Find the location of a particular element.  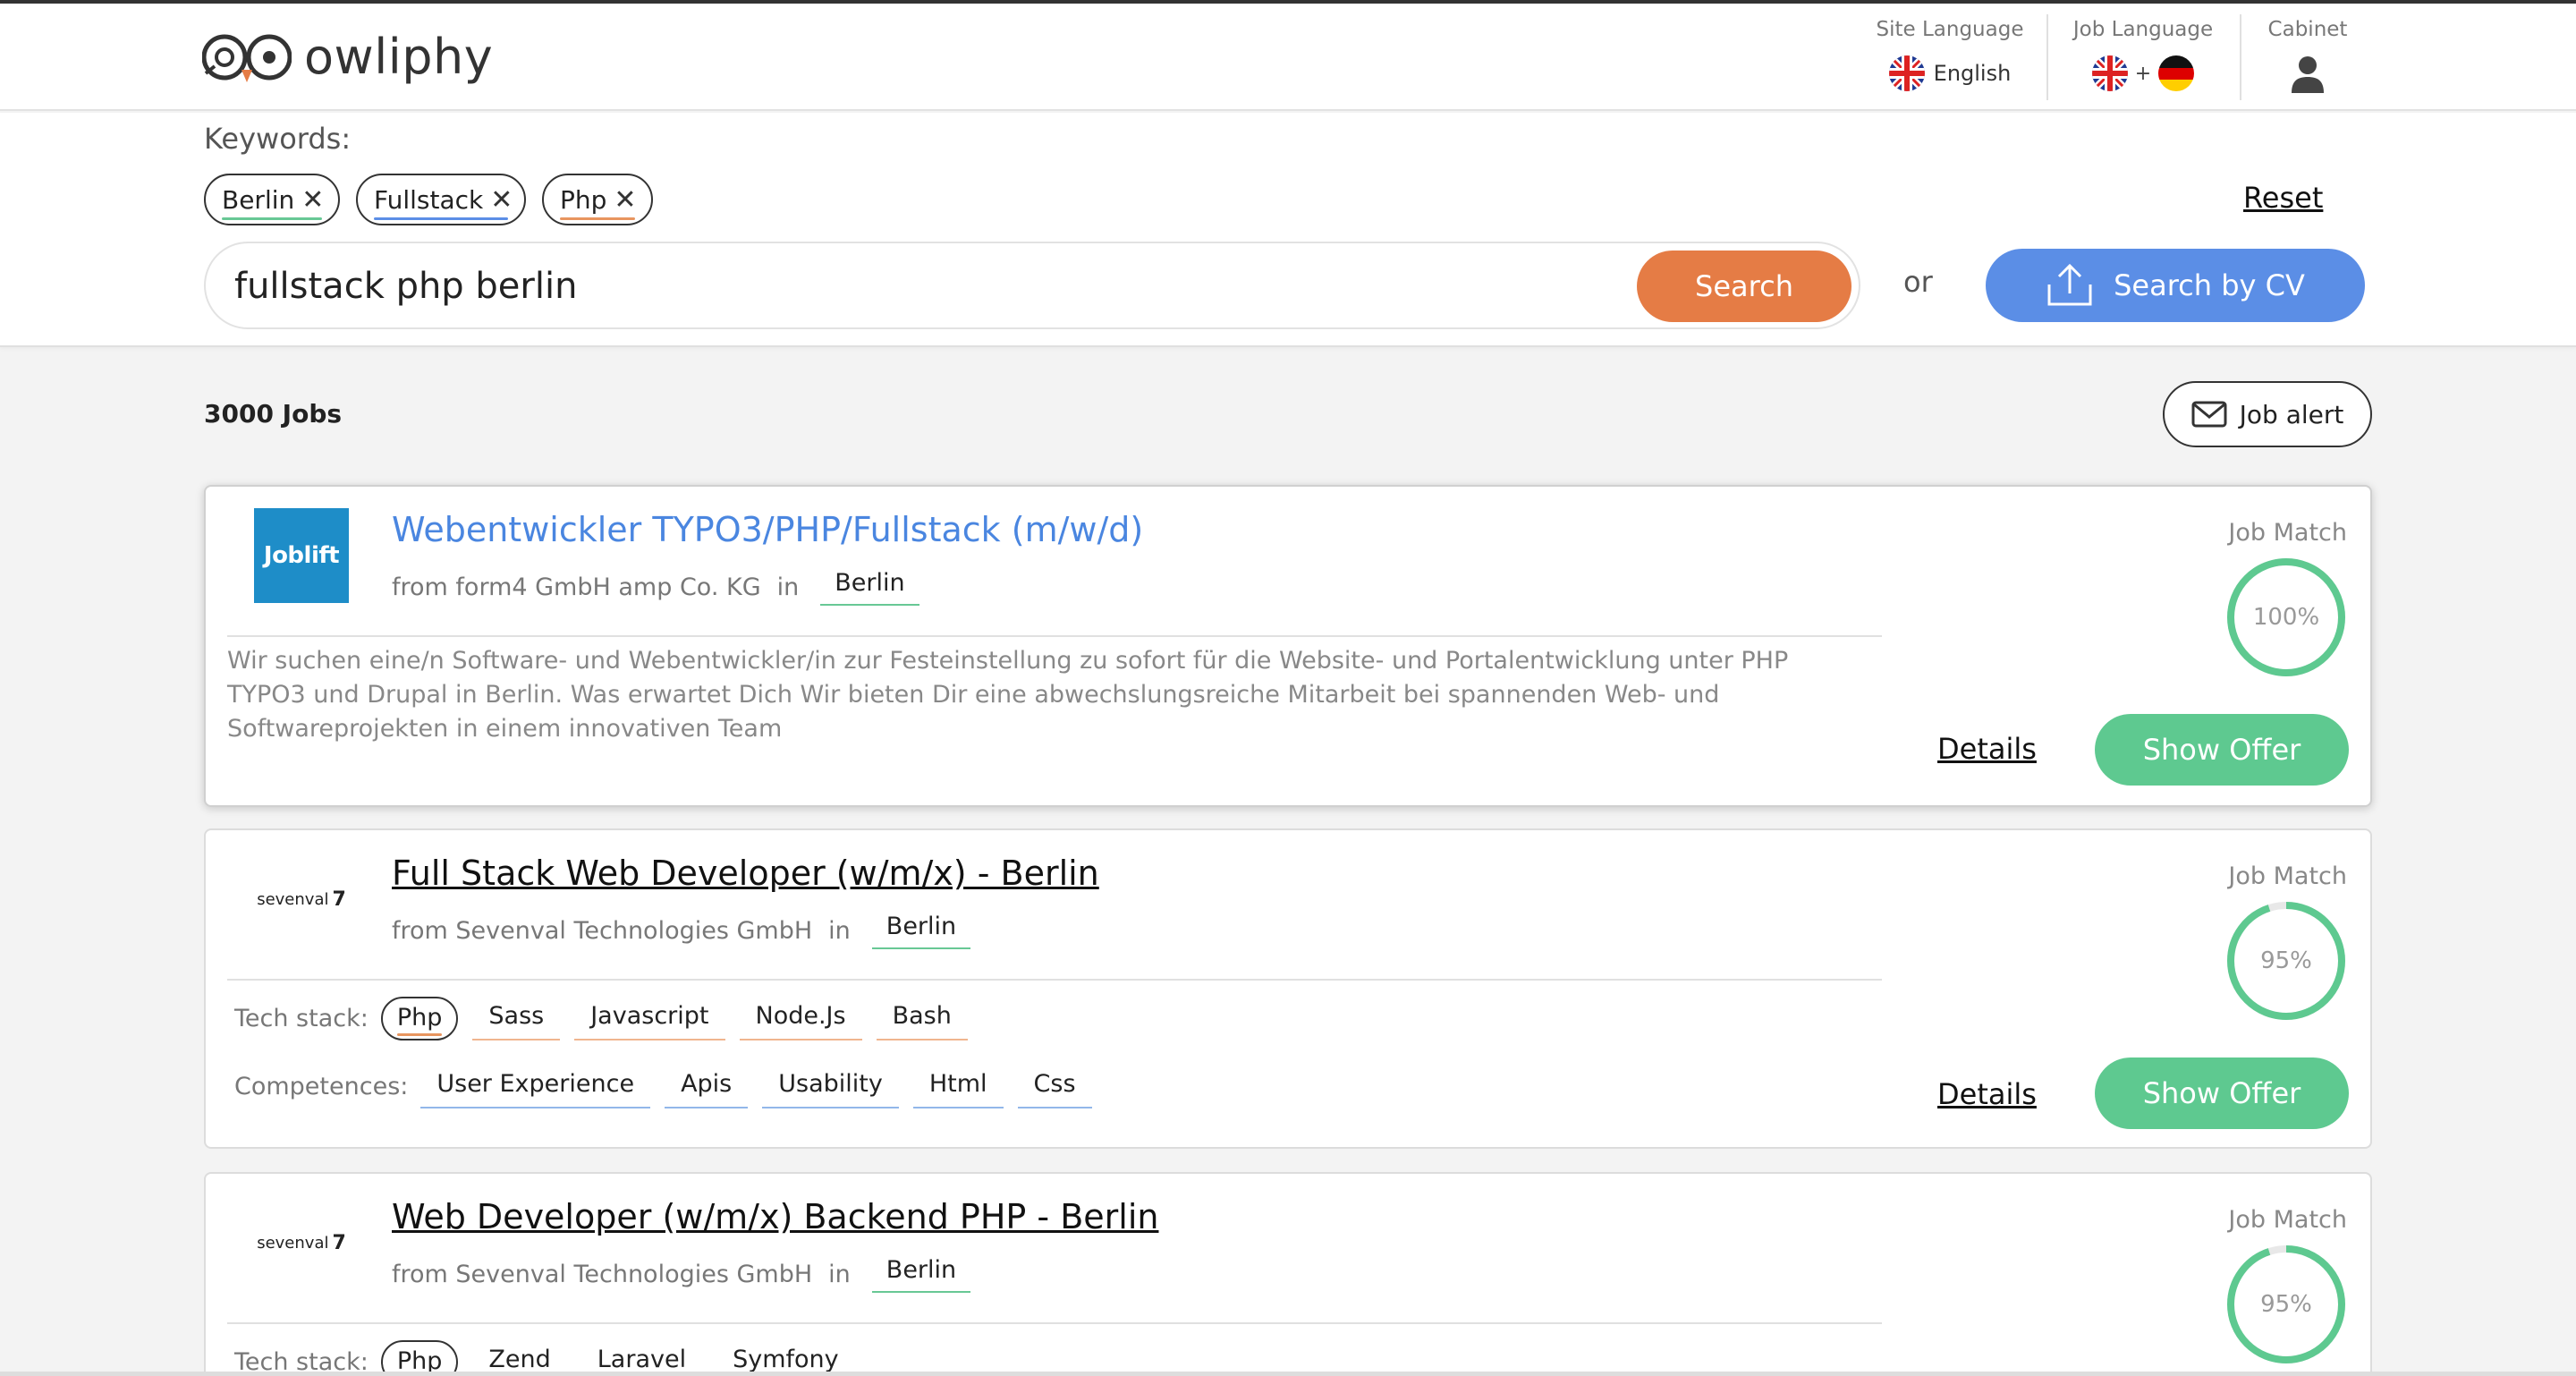

user-icon is located at coordinates (2308, 74).